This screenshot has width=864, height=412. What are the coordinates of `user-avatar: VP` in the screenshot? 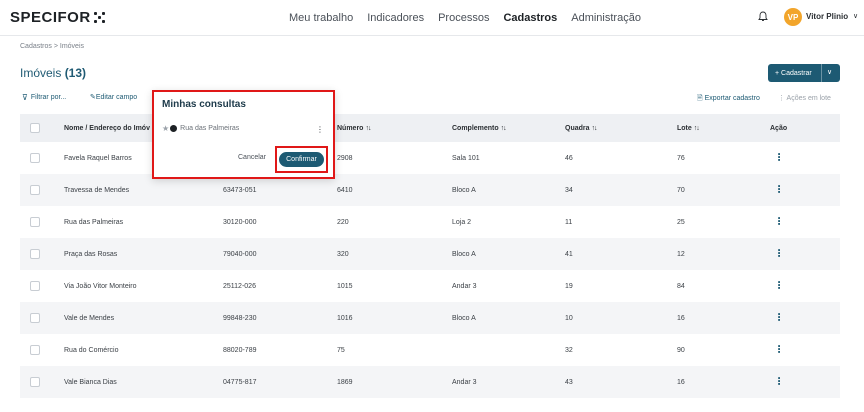 It's located at (793, 17).